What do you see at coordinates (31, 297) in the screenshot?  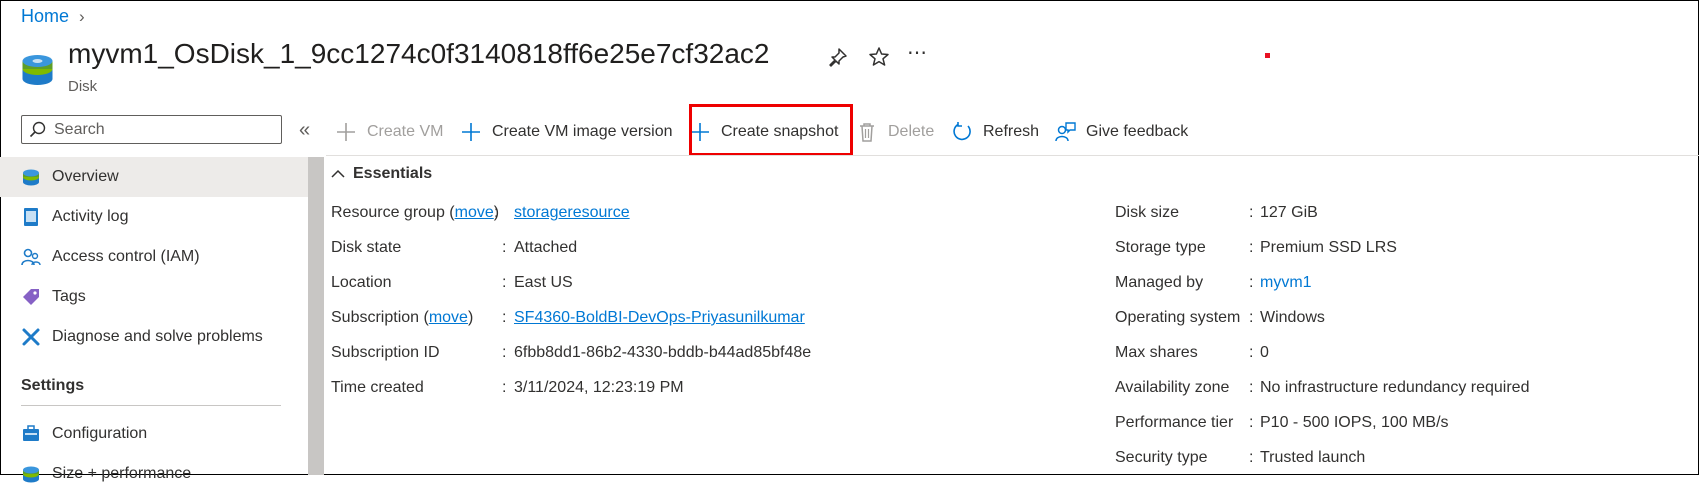 I see `tag-icon` at bounding box center [31, 297].